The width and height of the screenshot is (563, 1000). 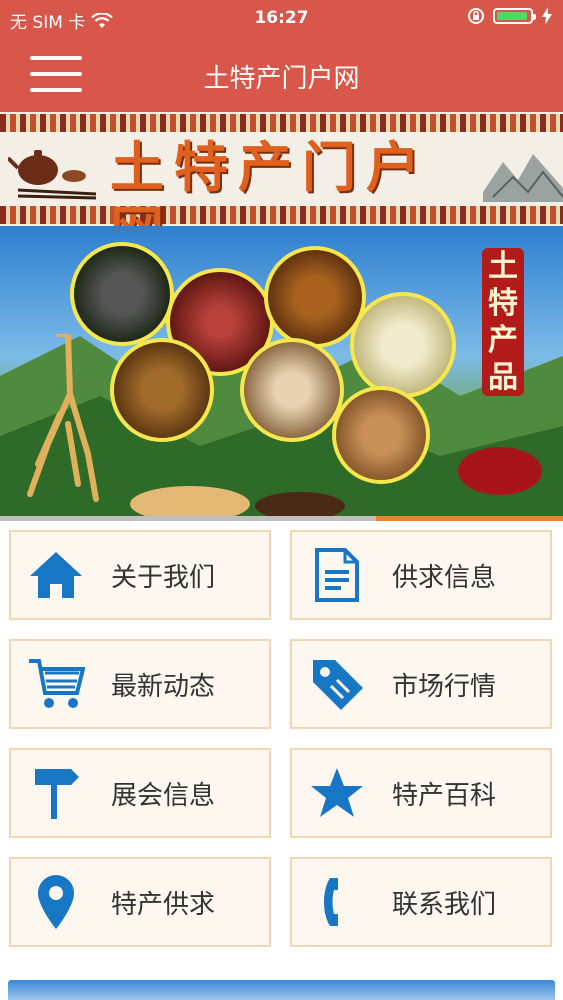 I want to click on page-title: 土特产门户网, so click(x=281, y=79).